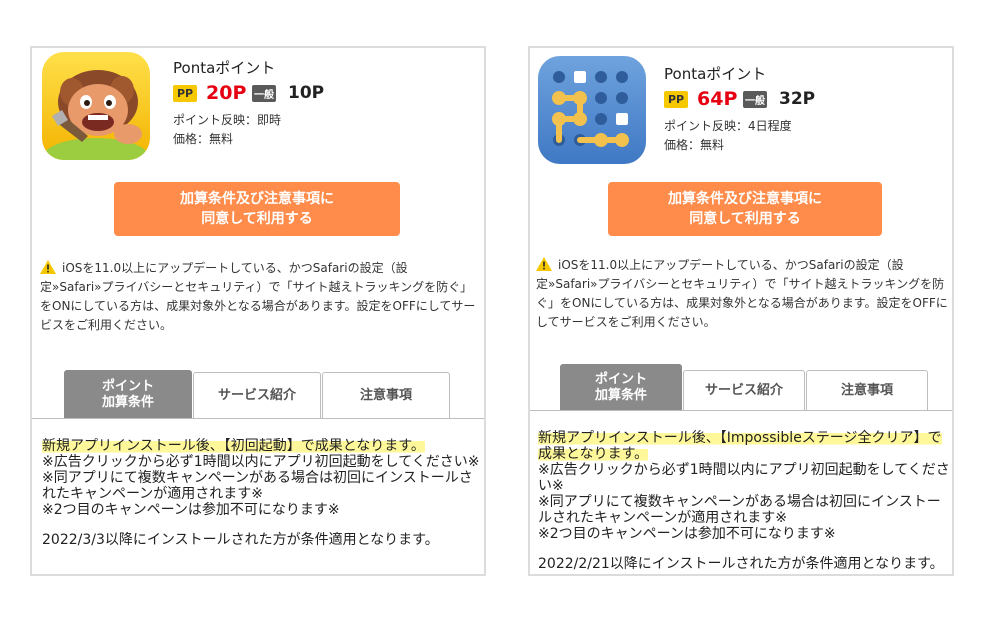 This screenshot has height=624, width=984. I want to click on date-note: 2022/2/21以降にインストールされた方が条件適用となります。, so click(741, 564).